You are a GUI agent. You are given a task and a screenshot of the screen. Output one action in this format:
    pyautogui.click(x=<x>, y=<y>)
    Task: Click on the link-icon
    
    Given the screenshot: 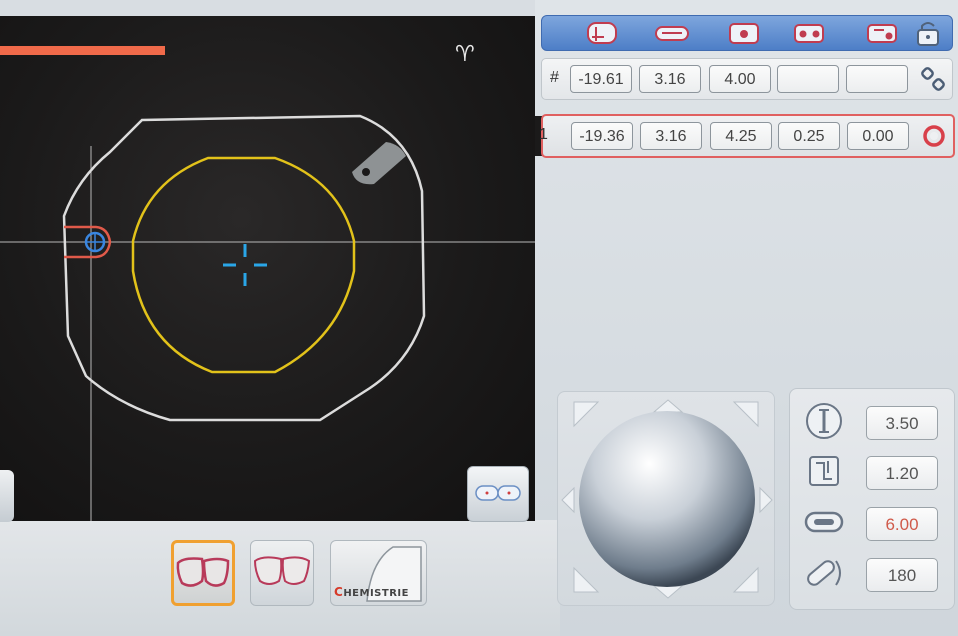 What is the action you would take?
    pyautogui.click(x=933, y=79)
    